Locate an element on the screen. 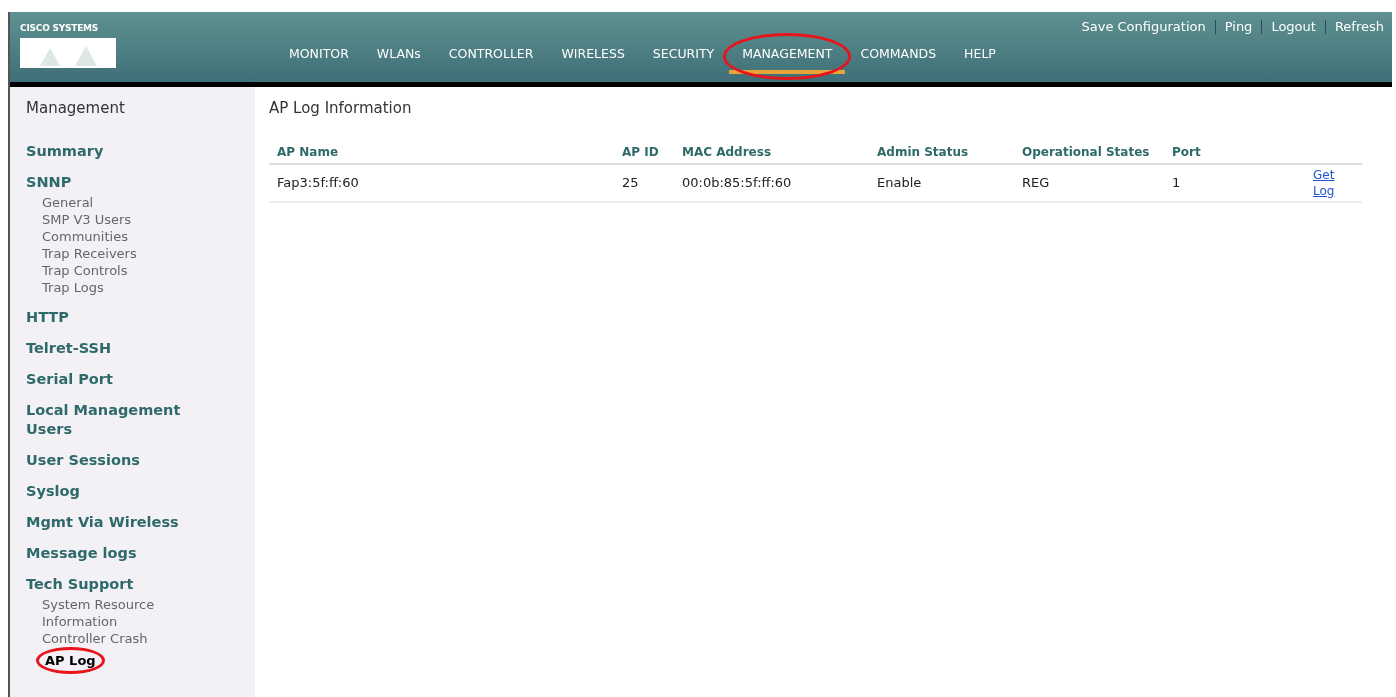 The height and width of the screenshot is (697, 1396). sidebar-link: Syslog is located at coordinates (121, 491).